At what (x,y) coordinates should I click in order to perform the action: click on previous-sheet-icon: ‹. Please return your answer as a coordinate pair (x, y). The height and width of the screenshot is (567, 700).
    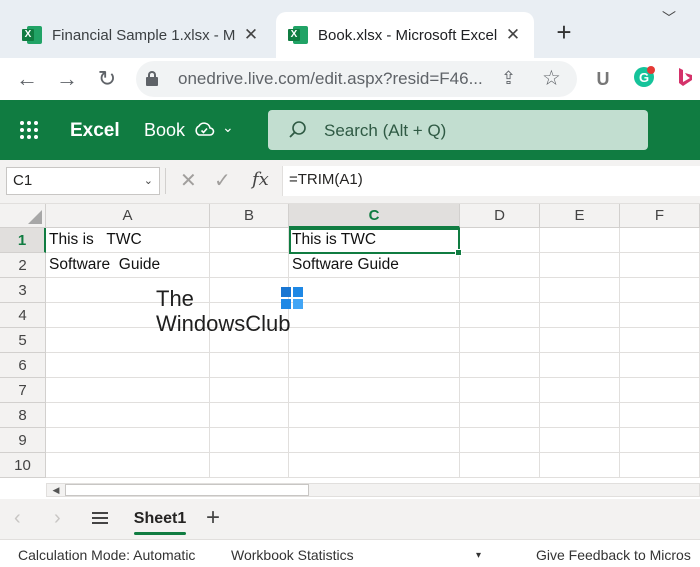
    Looking at the image, I should click on (17, 518).